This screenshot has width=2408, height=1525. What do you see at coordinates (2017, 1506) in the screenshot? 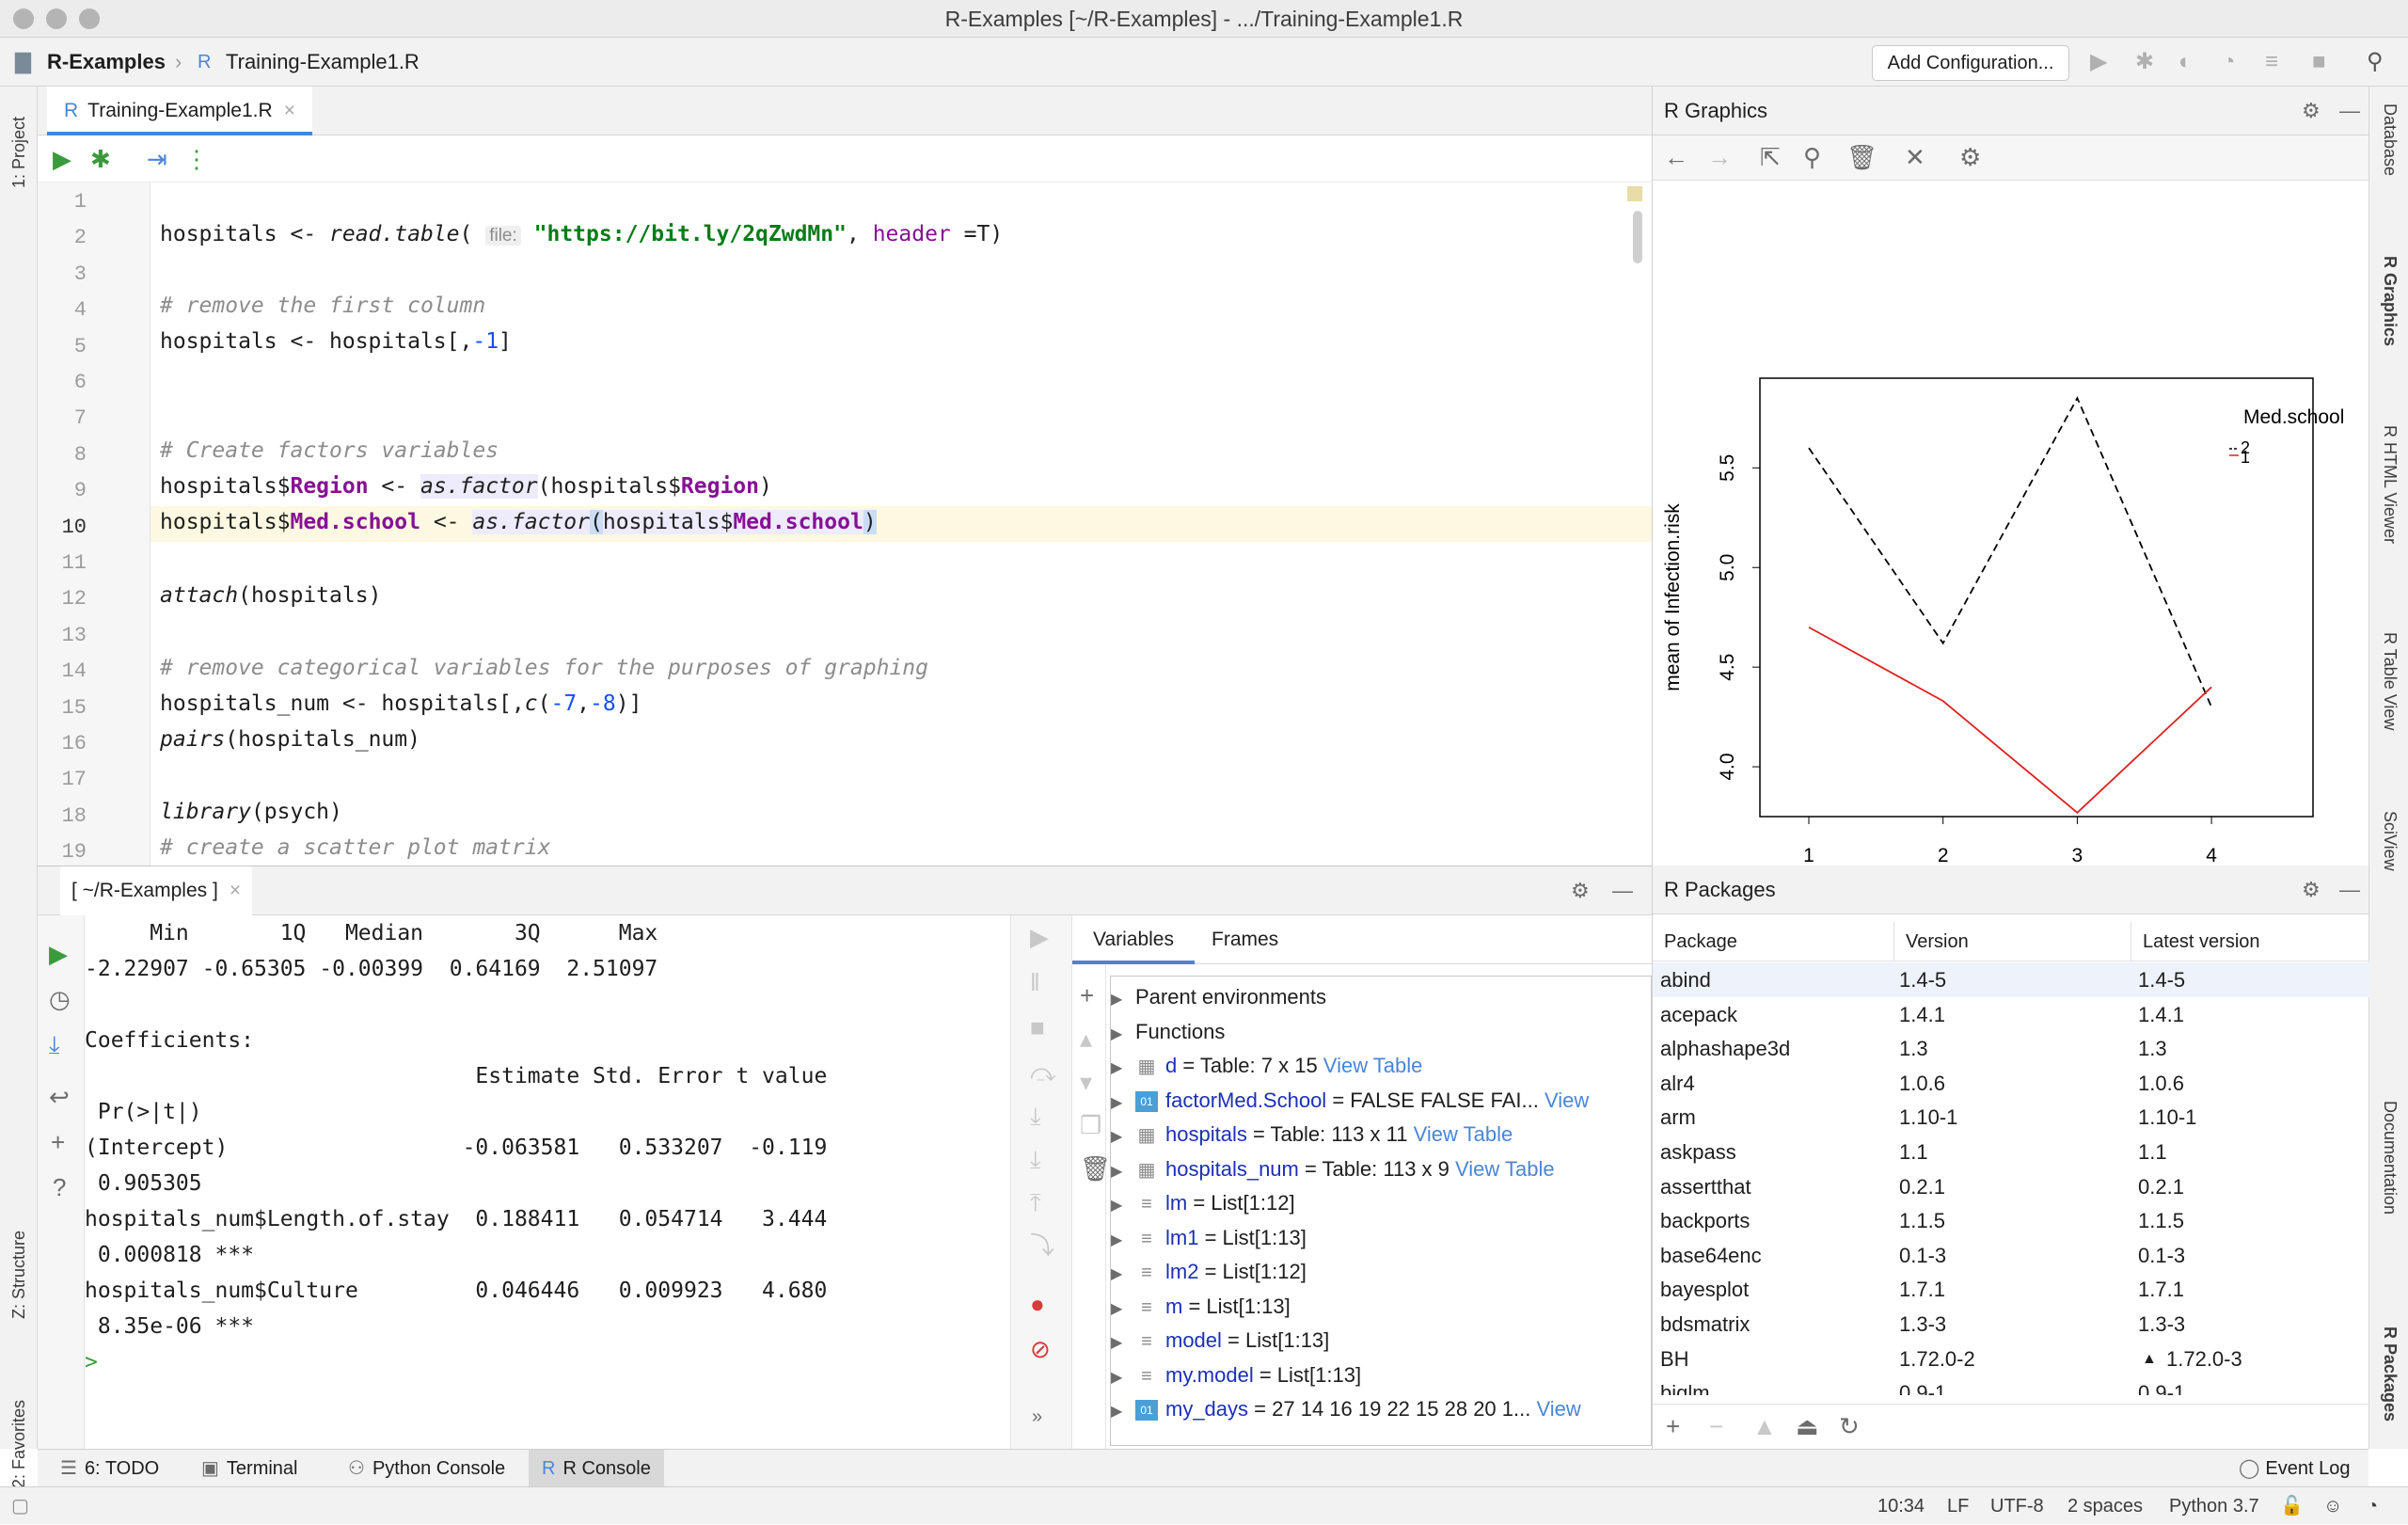
I see `file-encoding: UTF-8` at bounding box center [2017, 1506].